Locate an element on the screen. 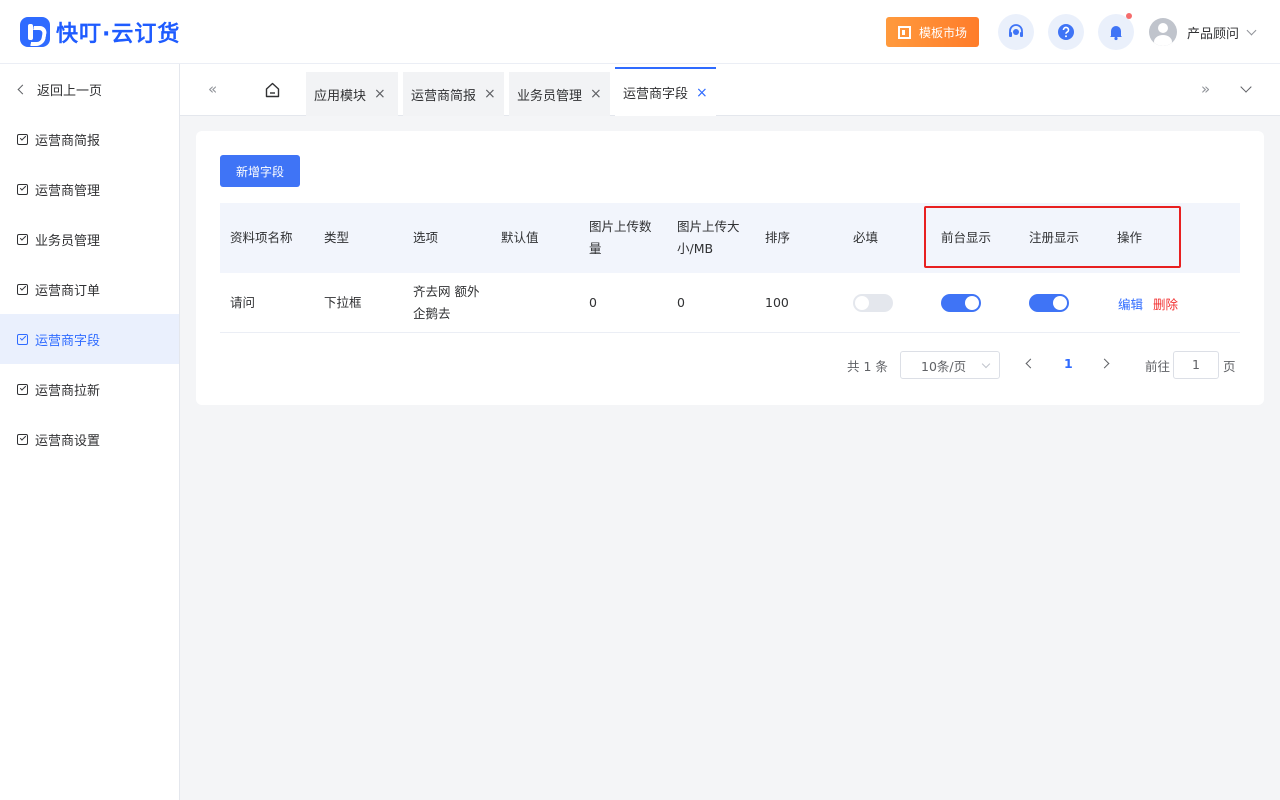  page-size-value: 10条/页 is located at coordinates (944, 366).